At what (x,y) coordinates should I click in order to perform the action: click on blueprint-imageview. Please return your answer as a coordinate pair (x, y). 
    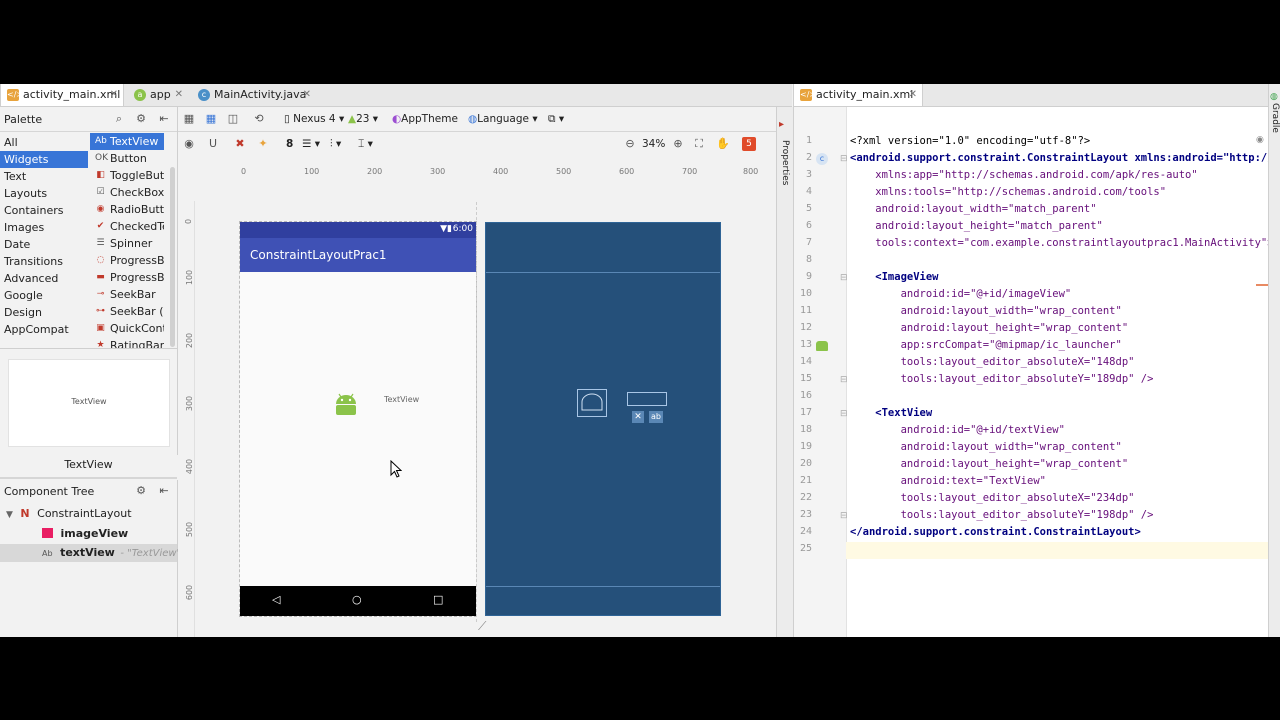
    Looking at the image, I should click on (592, 403).